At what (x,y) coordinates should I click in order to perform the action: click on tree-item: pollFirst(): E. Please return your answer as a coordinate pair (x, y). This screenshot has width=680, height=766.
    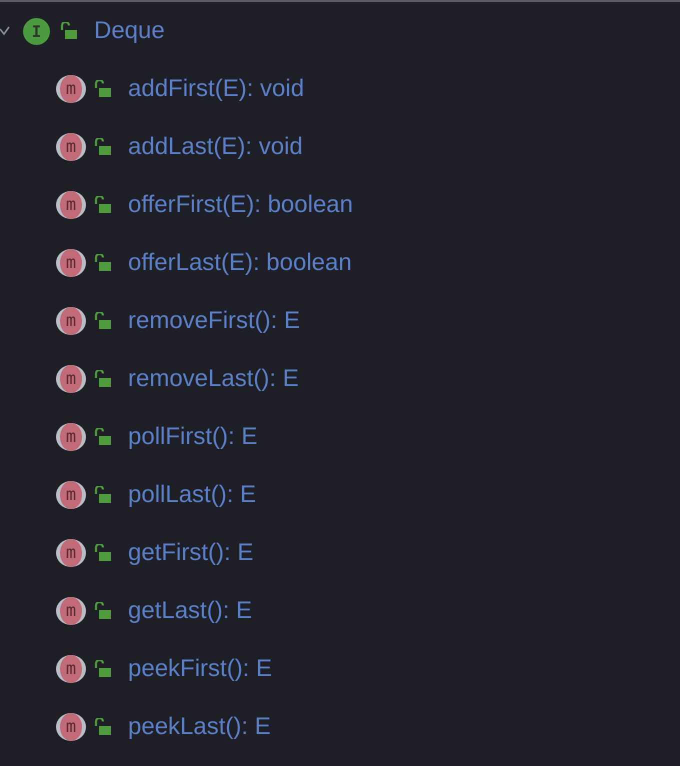
    Looking at the image, I should click on (193, 437).